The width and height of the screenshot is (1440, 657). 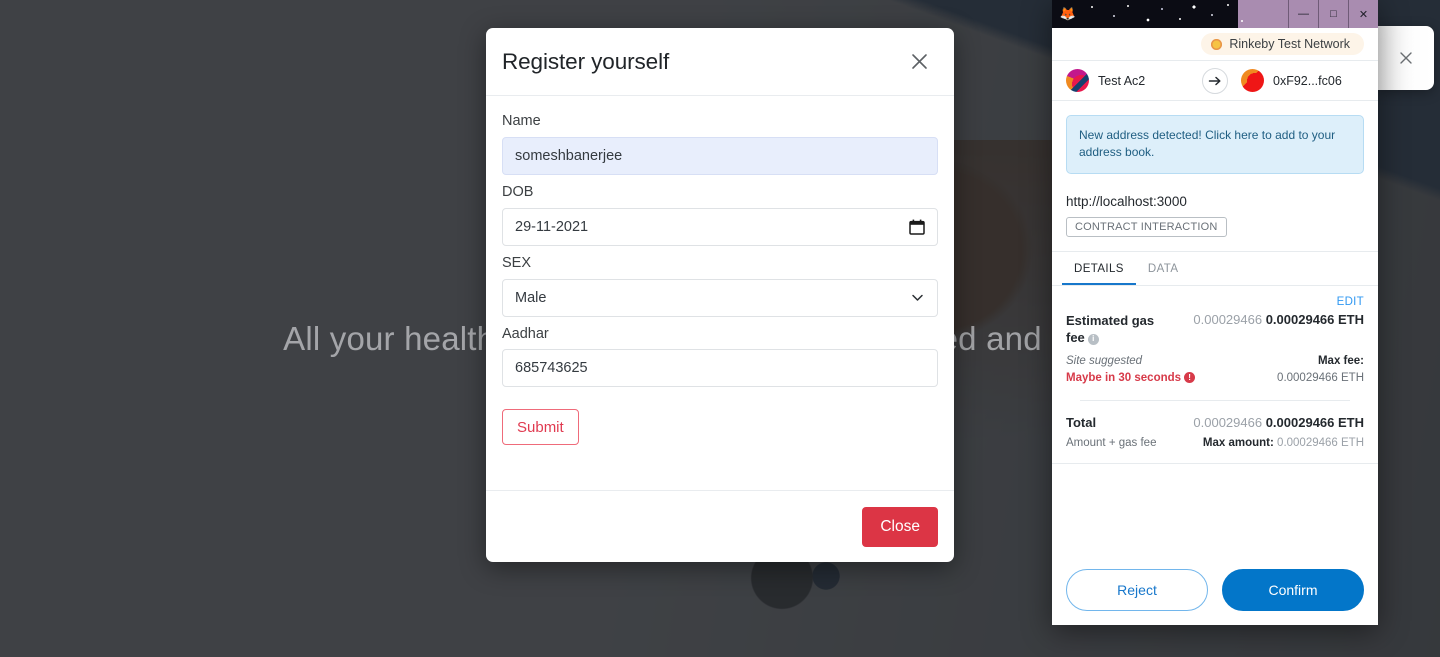 What do you see at coordinates (1293, 590) in the screenshot?
I see `confirm-button: Confirm` at bounding box center [1293, 590].